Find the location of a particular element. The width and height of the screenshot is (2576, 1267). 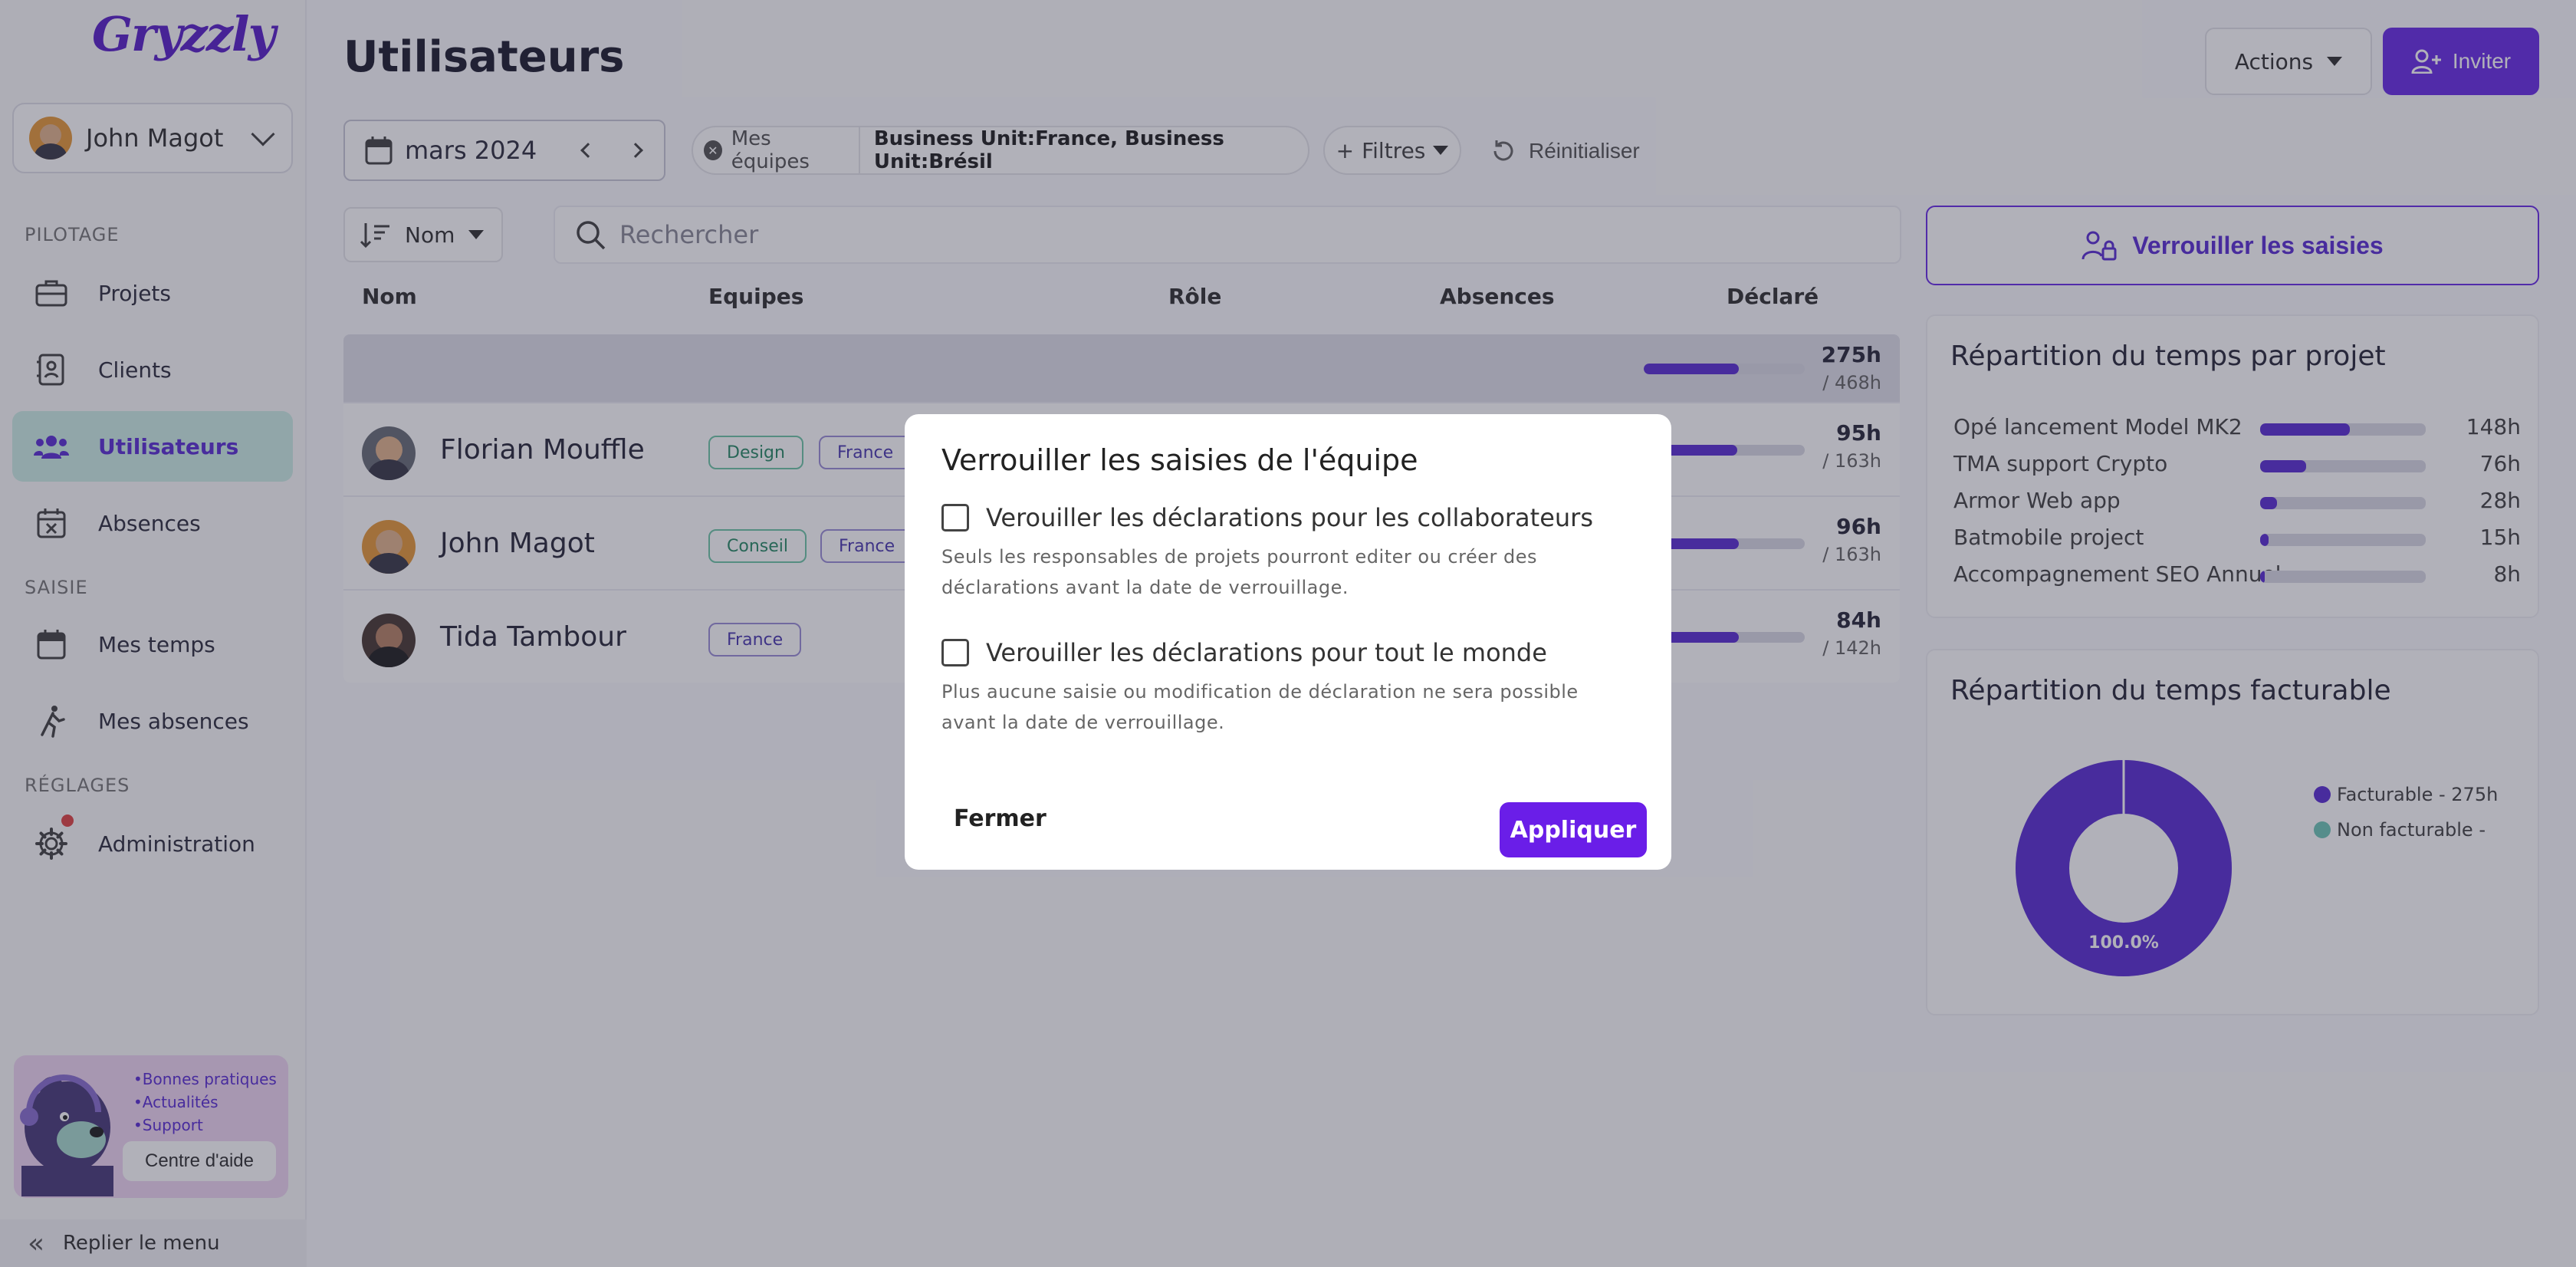

lock-everyone-checkbox is located at coordinates (955, 652).